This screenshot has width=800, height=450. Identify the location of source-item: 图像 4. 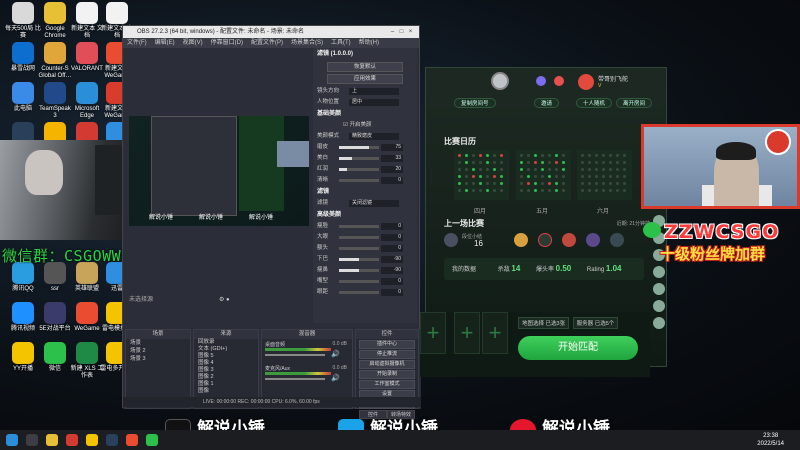
(226, 363).